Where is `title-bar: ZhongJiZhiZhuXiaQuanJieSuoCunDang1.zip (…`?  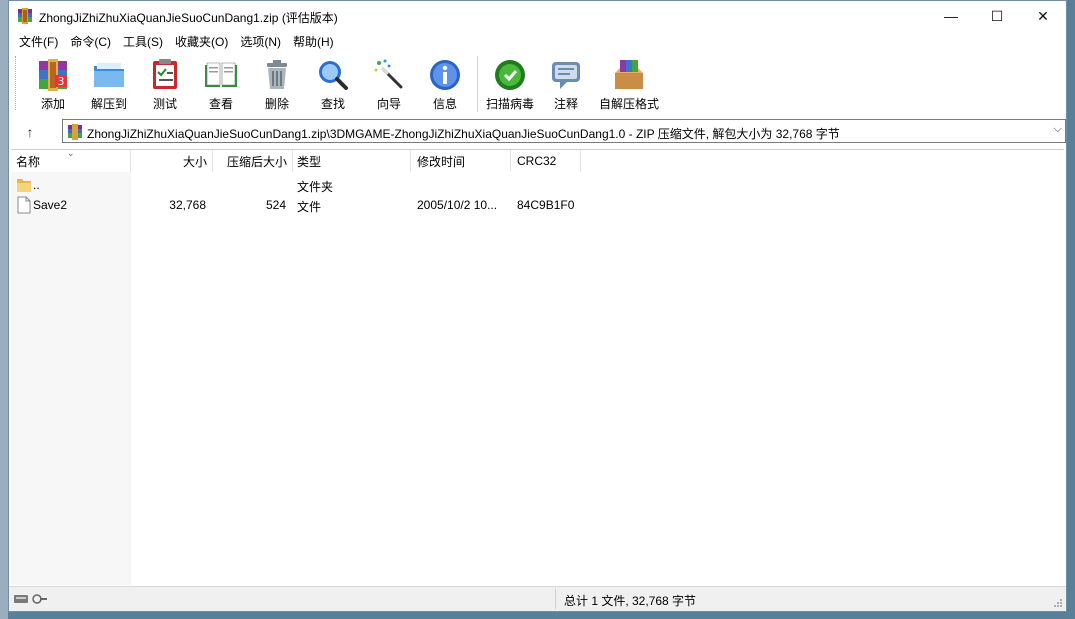
title-bar: ZhongJiZhiZhuXiaQuanJieSuoCunDang1.zip (… is located at coordinates (537, 16).